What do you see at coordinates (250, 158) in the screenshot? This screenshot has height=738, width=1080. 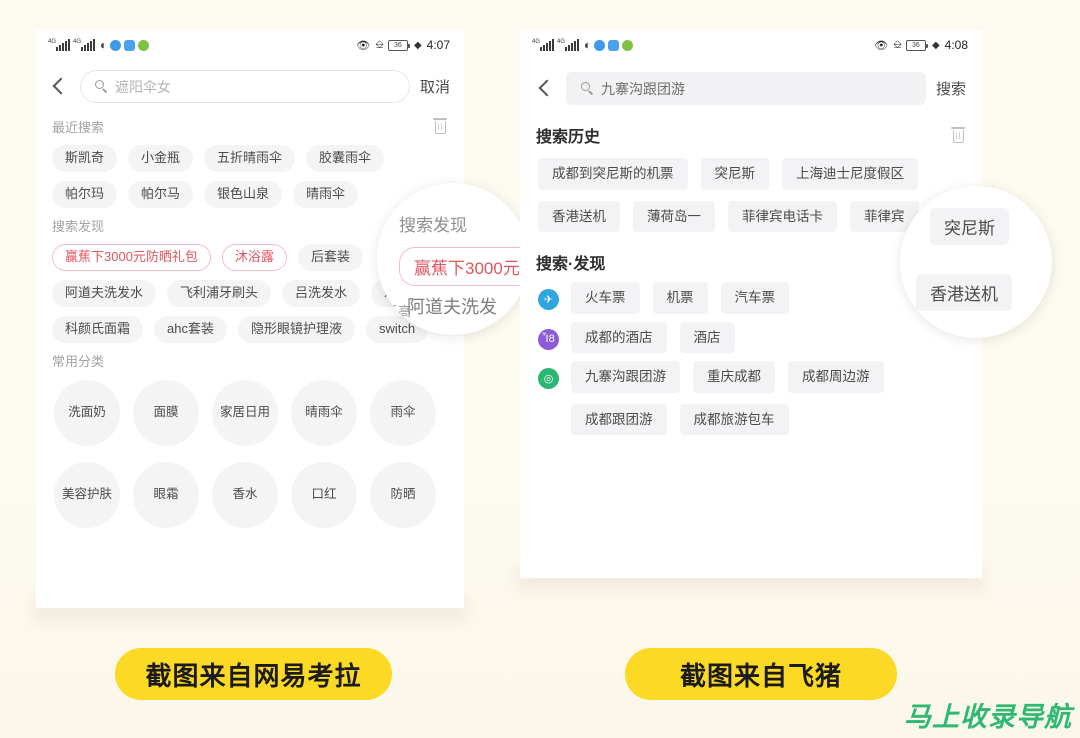 I see `recent-search-tag: 五折晴雨伞` at bounding box center [250, 158].